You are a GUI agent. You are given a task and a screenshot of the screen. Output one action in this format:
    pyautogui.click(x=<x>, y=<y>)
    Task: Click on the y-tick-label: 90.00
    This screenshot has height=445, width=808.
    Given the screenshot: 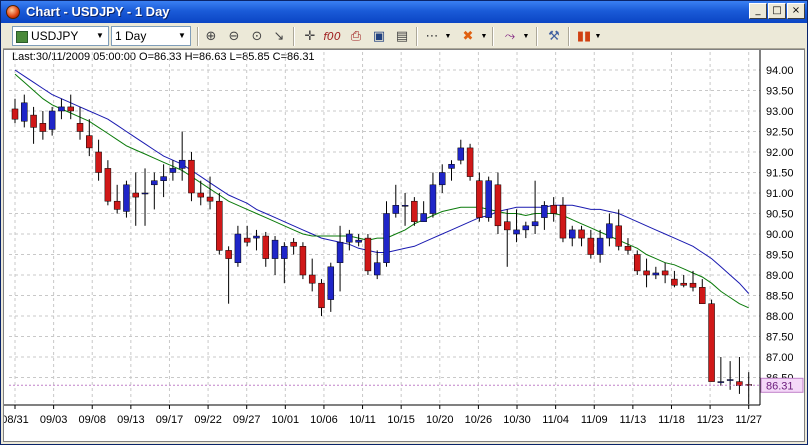 What is the action you would take?
    pyautogui.click(x=780, y=235)
    